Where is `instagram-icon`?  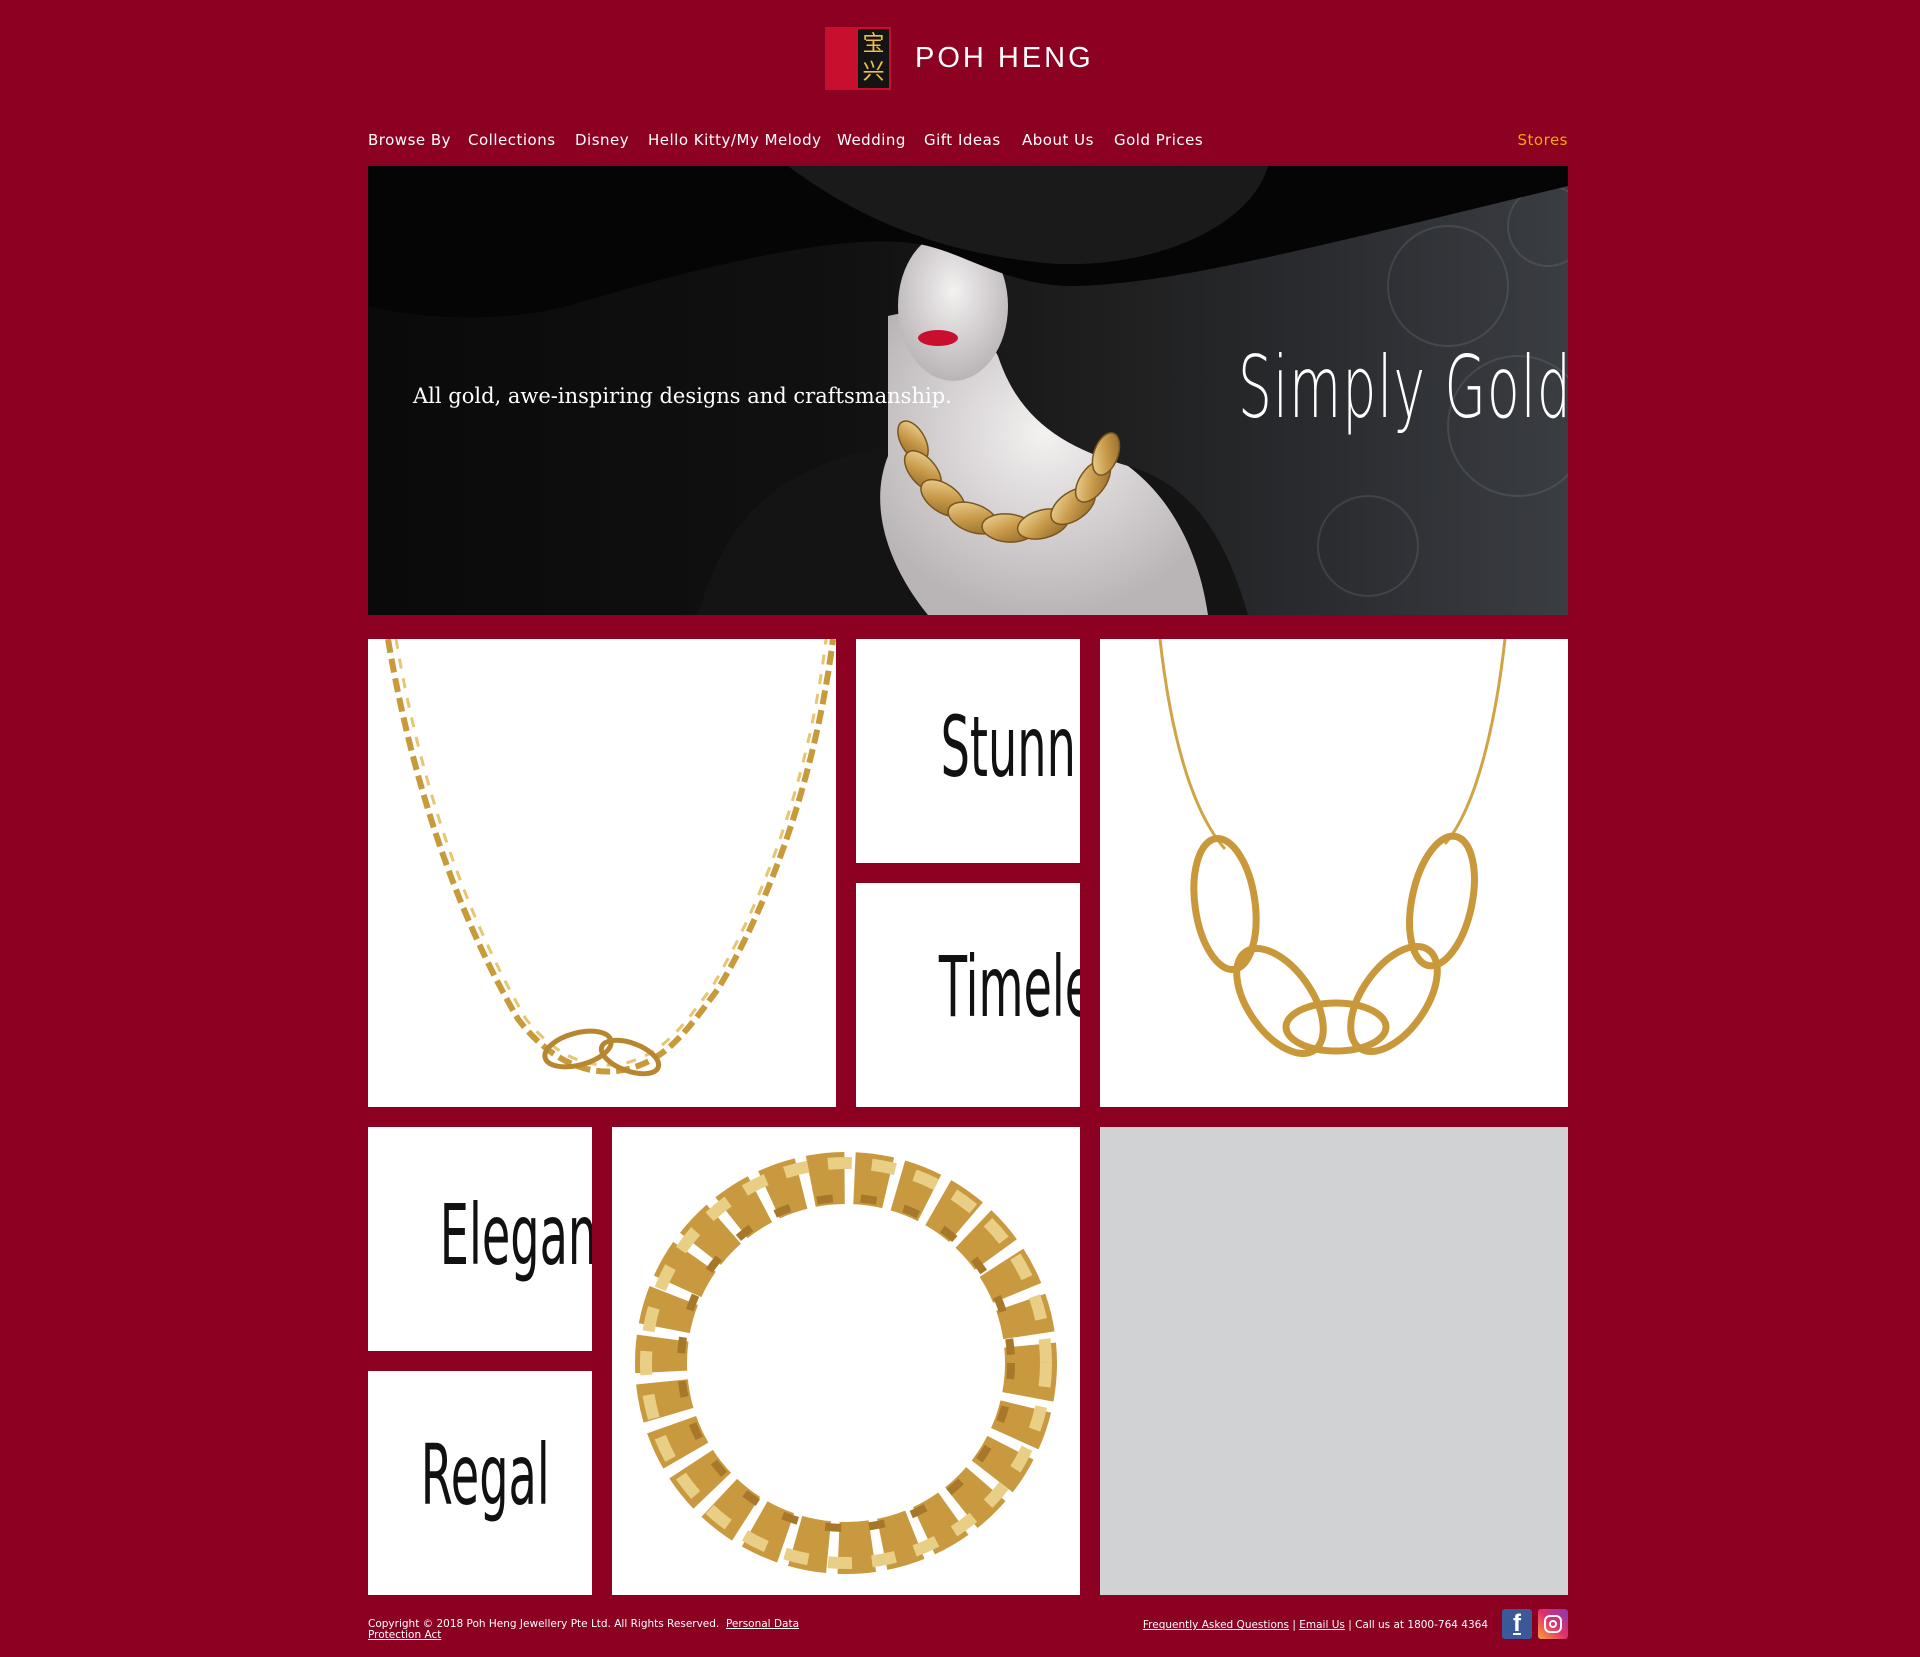 instagram-icon is located at coordinates (1553, 1624).